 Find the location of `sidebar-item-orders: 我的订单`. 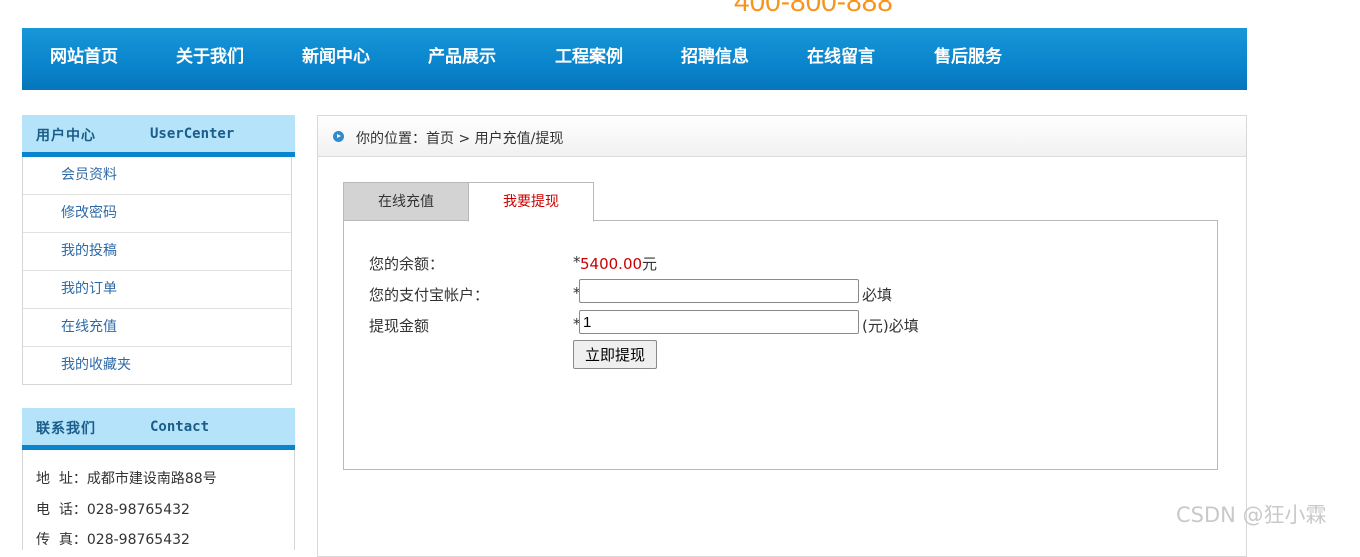

sidebar-item-orders: 我的订单 is located at coordinates (157, 290).